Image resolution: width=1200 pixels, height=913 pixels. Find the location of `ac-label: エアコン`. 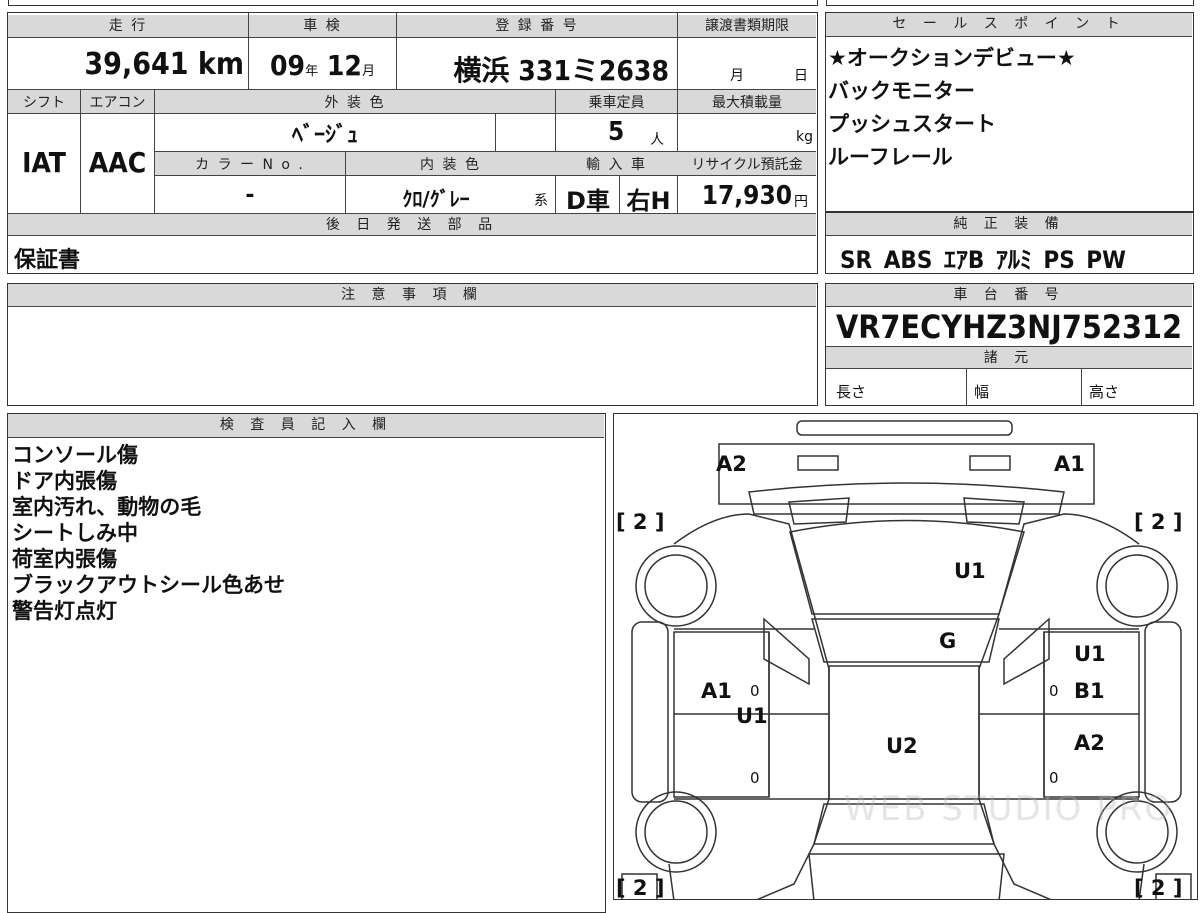

ac-label: エアコン is located at coordinates (117, 103).